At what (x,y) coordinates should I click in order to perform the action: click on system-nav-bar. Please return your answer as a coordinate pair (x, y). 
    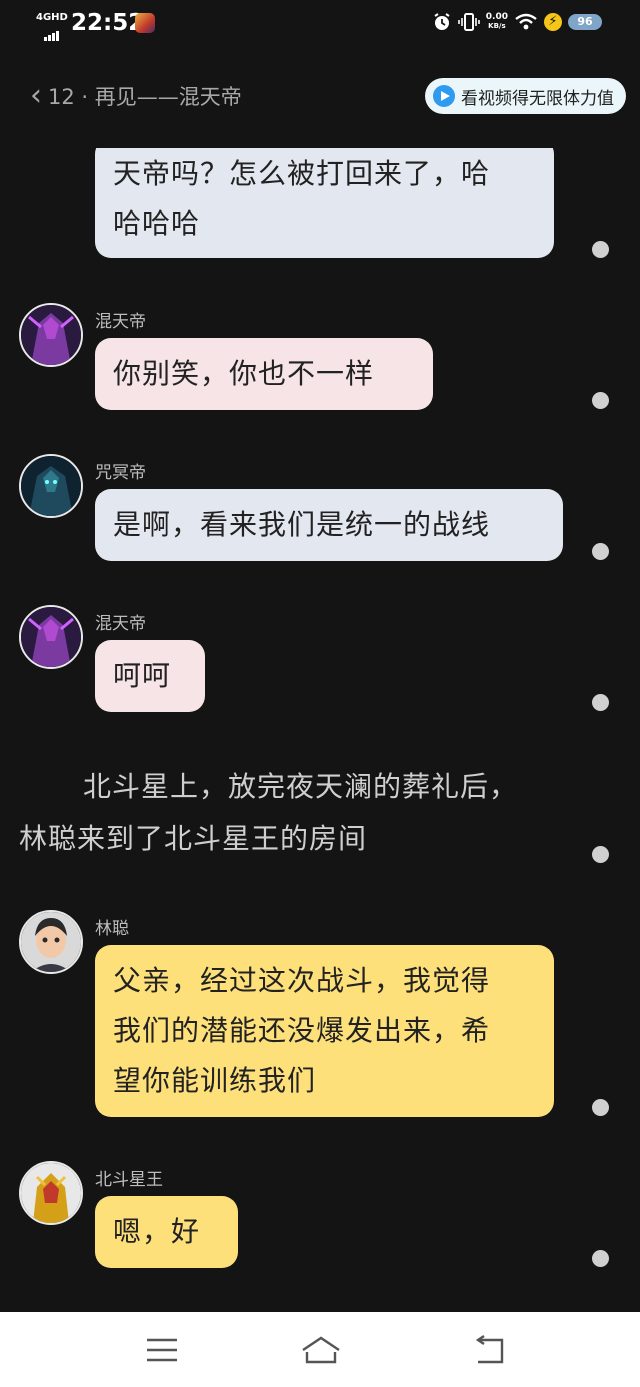
    Looking at the image, I should click on (320, 1349).